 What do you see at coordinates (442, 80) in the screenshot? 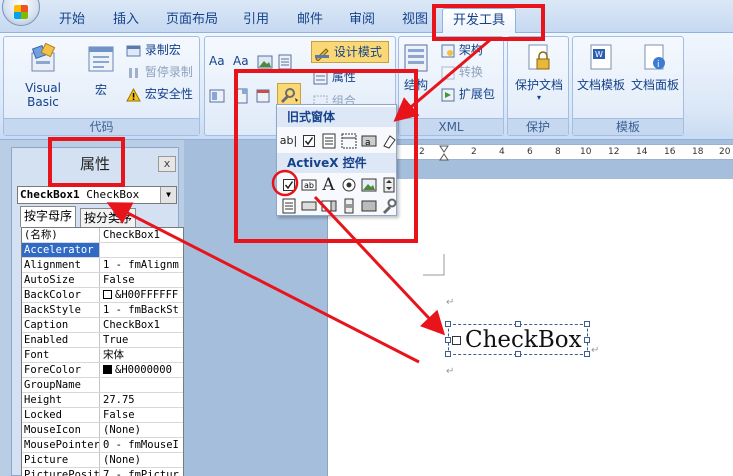
I see `arrow-tab-to-gallery` at bounding box center [442, 80].